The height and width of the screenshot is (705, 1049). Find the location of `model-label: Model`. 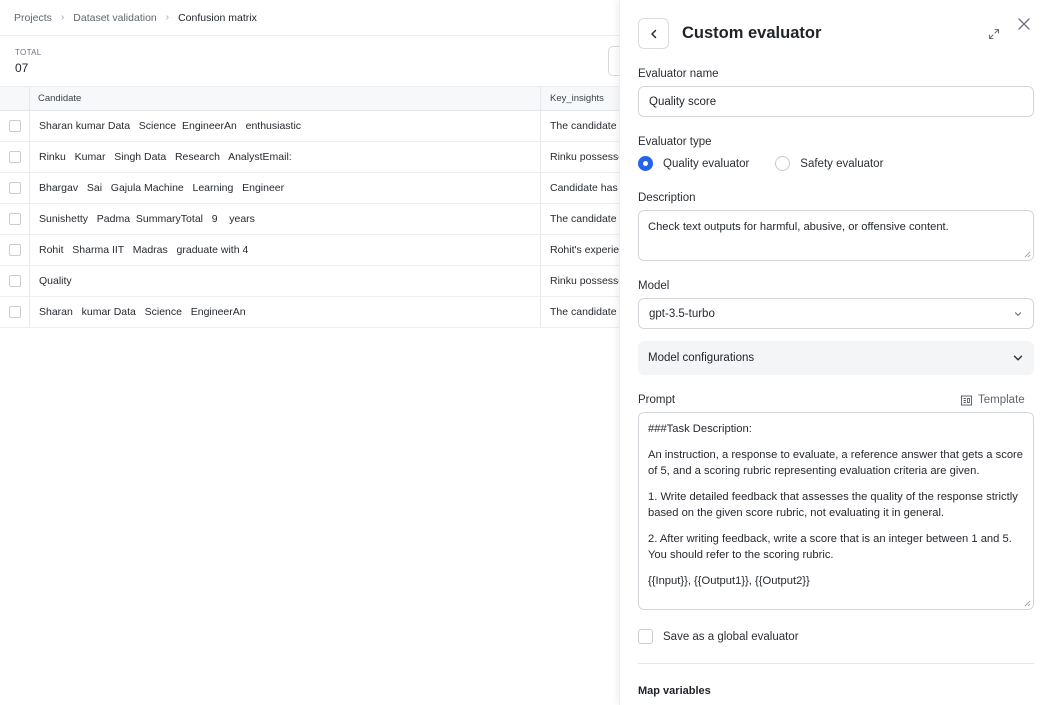

model-label: Model is located at coordinates (654, 286).